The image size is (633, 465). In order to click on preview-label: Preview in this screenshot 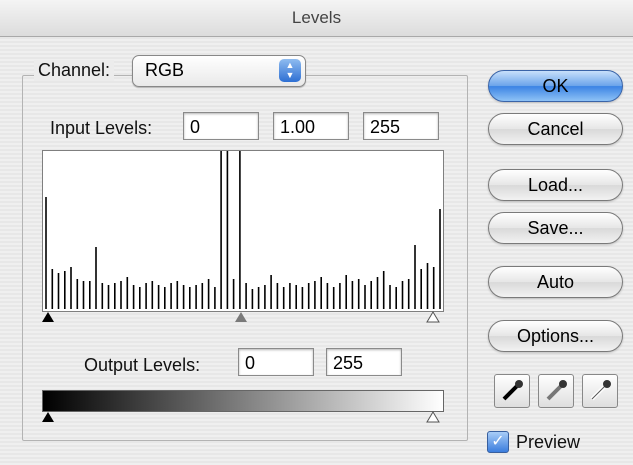, I will do `click(548, 442)`.